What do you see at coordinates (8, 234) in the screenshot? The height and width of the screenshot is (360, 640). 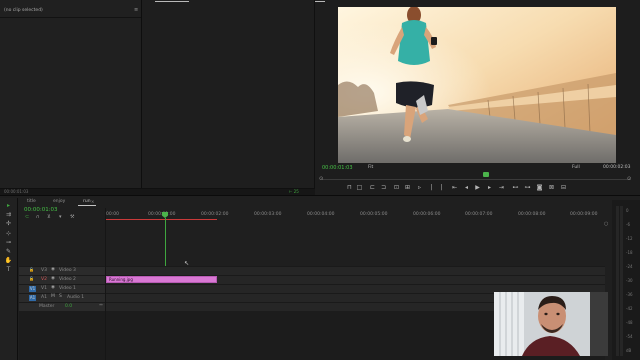 I see `rolling-icon: ⊹` at bounding box center [8, 234].